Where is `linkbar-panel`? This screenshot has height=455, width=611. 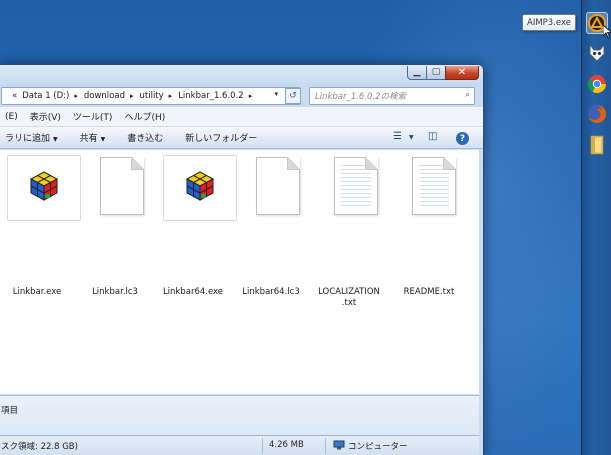 linkbar-panel is located at coordinates (596, 227).